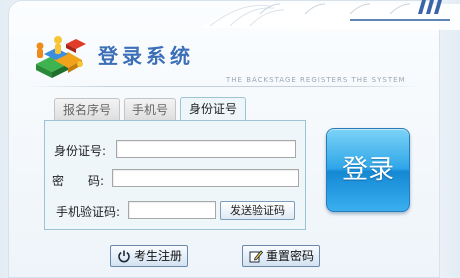  Describe the element at coordinates (257, 210) in the screenshot. I see `send-code-button: 发送验证码` at that location.